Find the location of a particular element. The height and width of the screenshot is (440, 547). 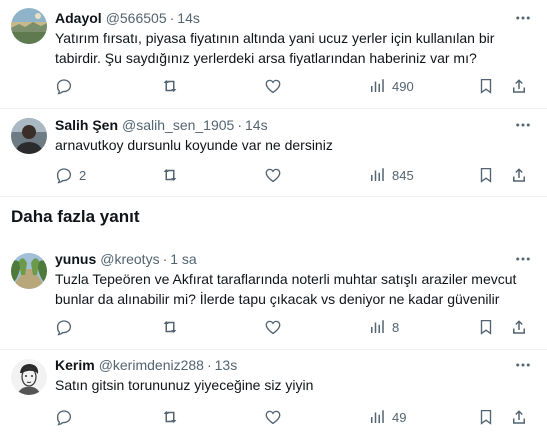

tweet-actions: 49 is located at coordinates (295, 417).